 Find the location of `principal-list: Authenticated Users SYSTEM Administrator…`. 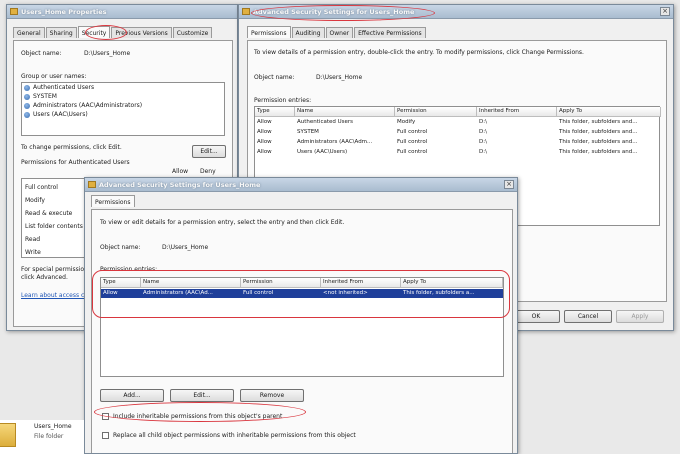

principal-list: Authenticated Users SYSTEM Administrator… is located at coordinates (123, 109).